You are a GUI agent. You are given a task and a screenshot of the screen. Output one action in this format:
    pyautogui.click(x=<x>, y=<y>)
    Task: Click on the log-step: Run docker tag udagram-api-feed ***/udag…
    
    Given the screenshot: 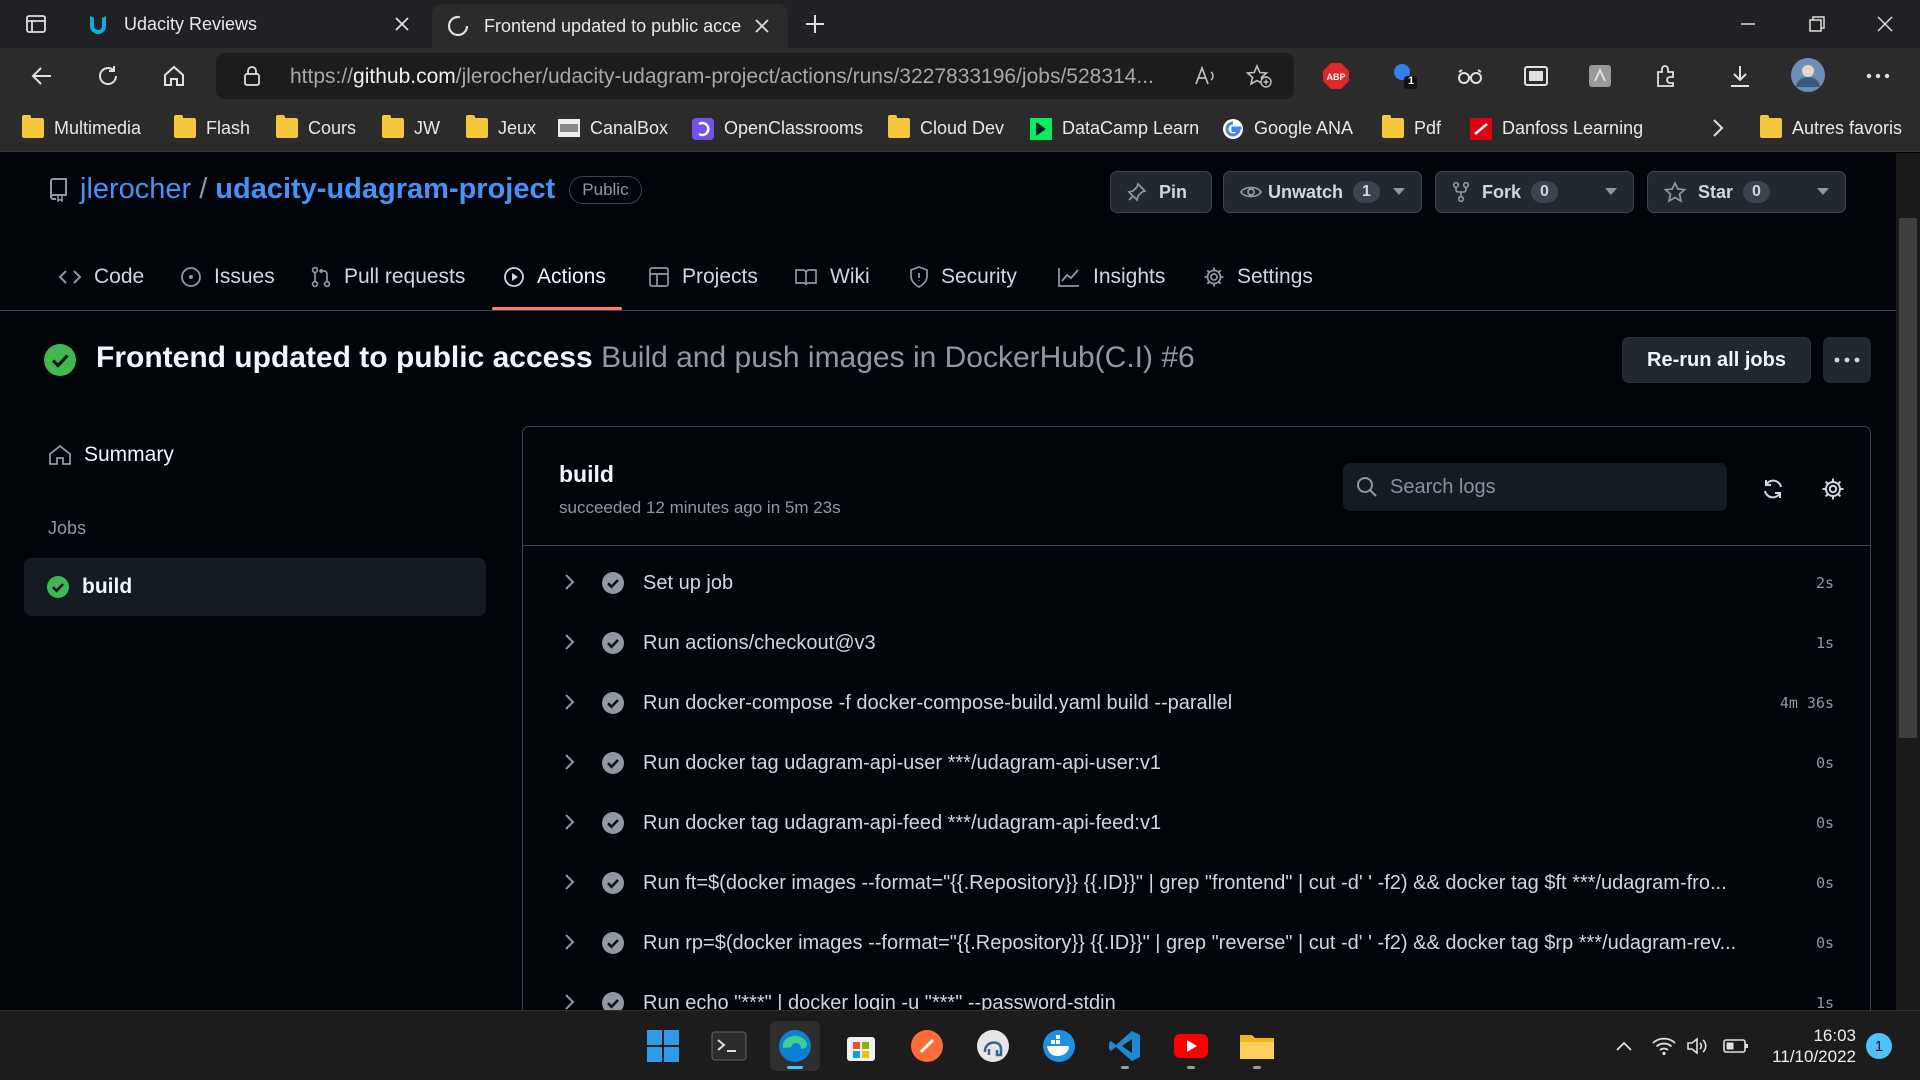 What is the action you would take?
    pyautogui.click(x=1196, y=824)
    